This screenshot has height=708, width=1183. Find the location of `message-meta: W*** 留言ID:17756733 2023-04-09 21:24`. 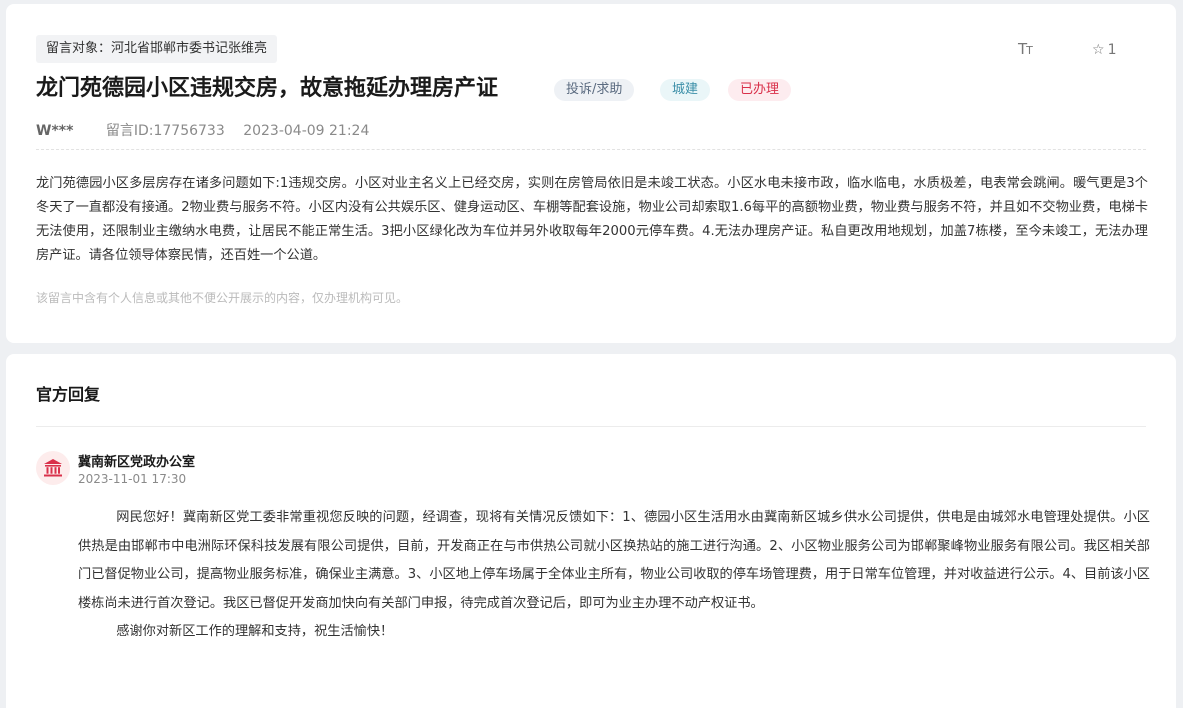

message-meta: W*** 留言ID:17756733 2023-04-09 21:24 is located at coordinates (202, 131).